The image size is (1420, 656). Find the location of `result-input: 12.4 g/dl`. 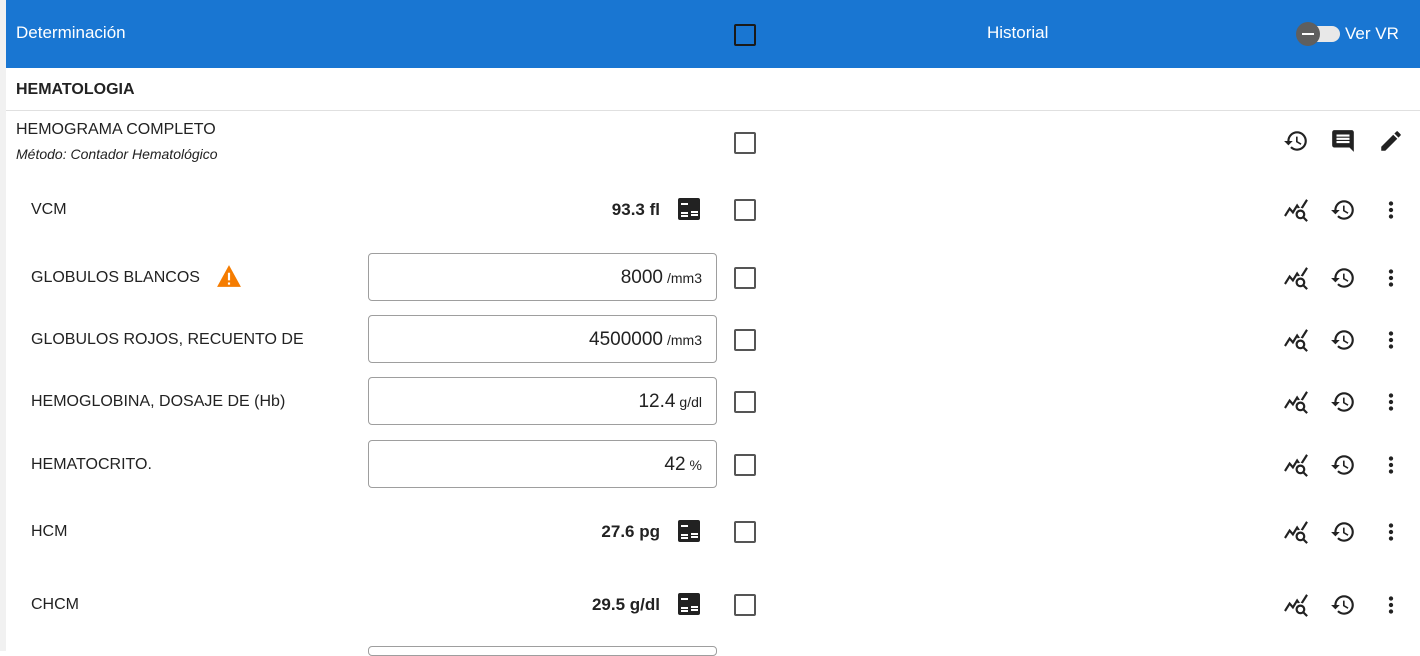

result-input: 12.4 g/dl is located at coordinates (542, 401).